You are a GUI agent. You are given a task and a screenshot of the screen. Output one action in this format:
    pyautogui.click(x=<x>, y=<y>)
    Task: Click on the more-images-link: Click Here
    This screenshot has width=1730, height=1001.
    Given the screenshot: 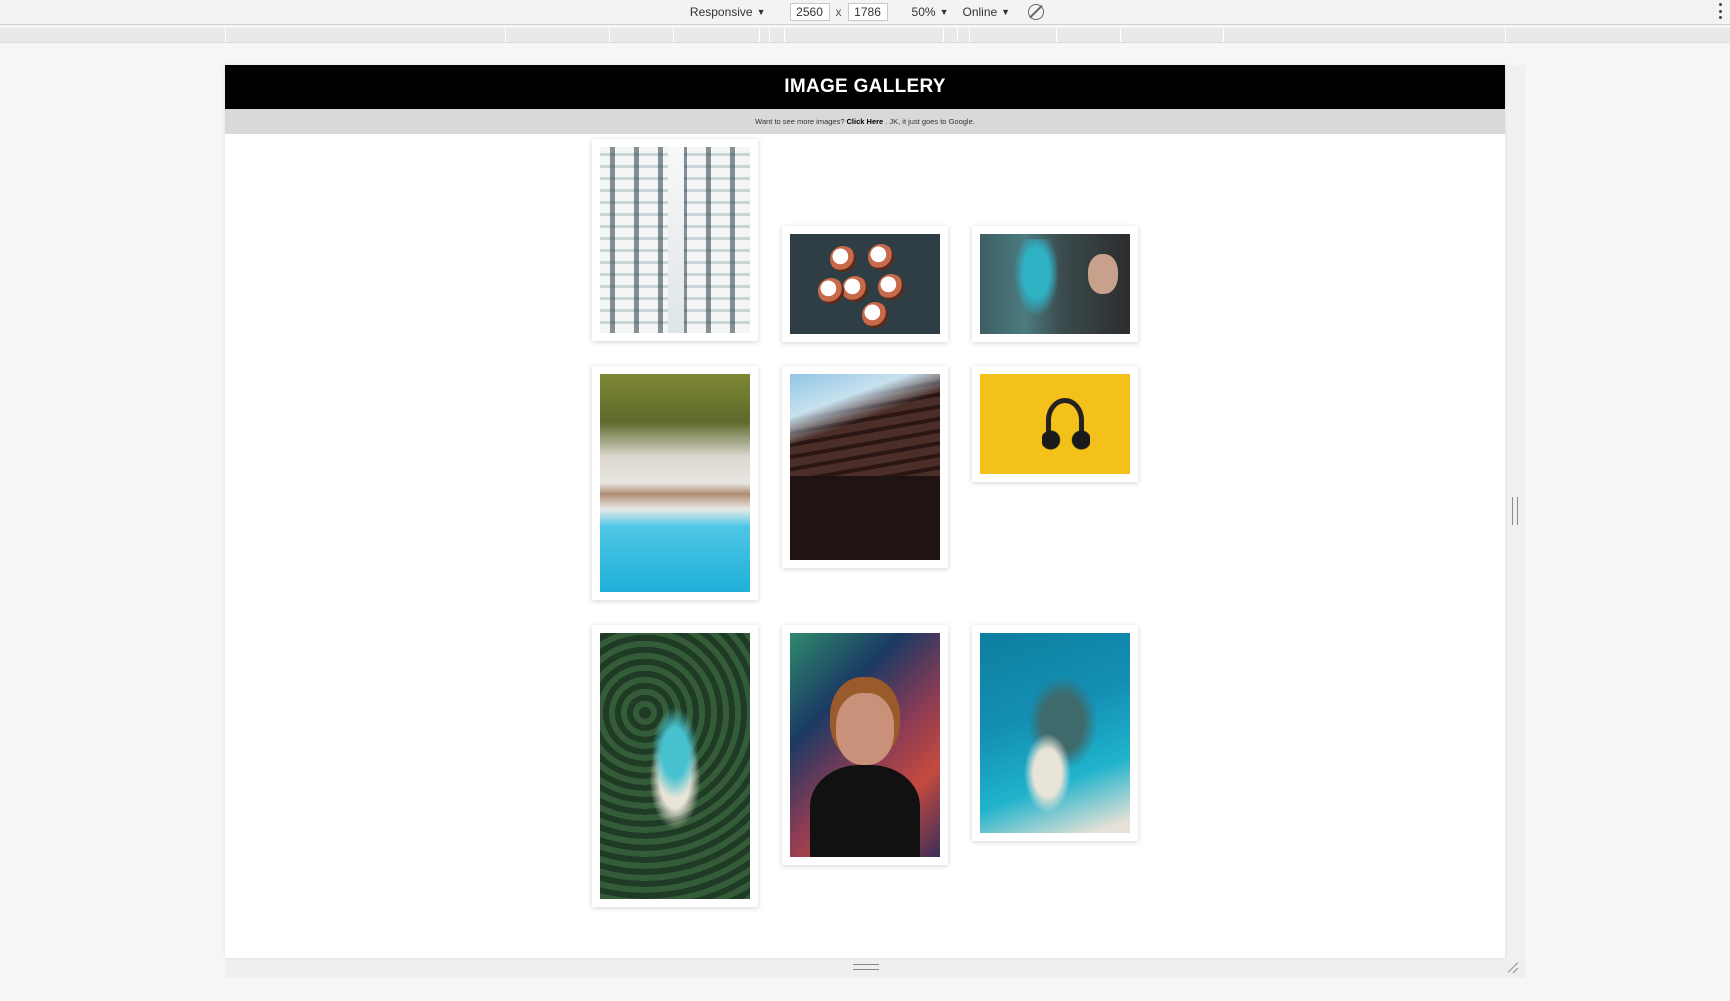 What is the action you would take?
    pyautogui.click(x=865, y=121)
    